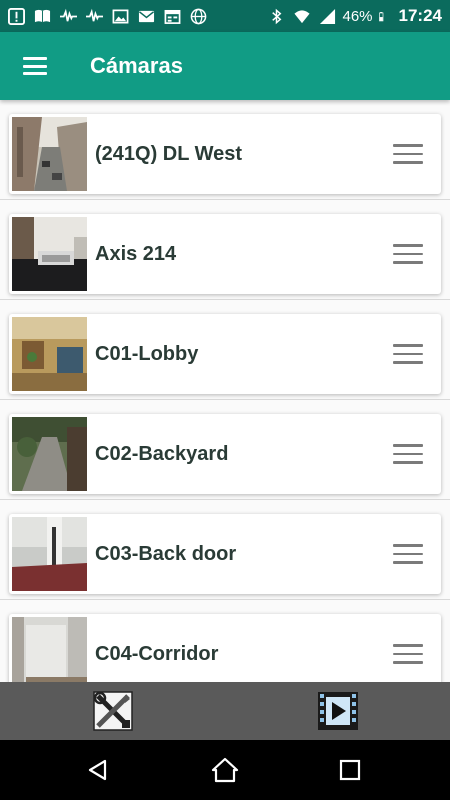 The image size is (450, 800). Describe the element at coordinates (302, 16) in the screenshot. I see `wifi-icon` at that location.